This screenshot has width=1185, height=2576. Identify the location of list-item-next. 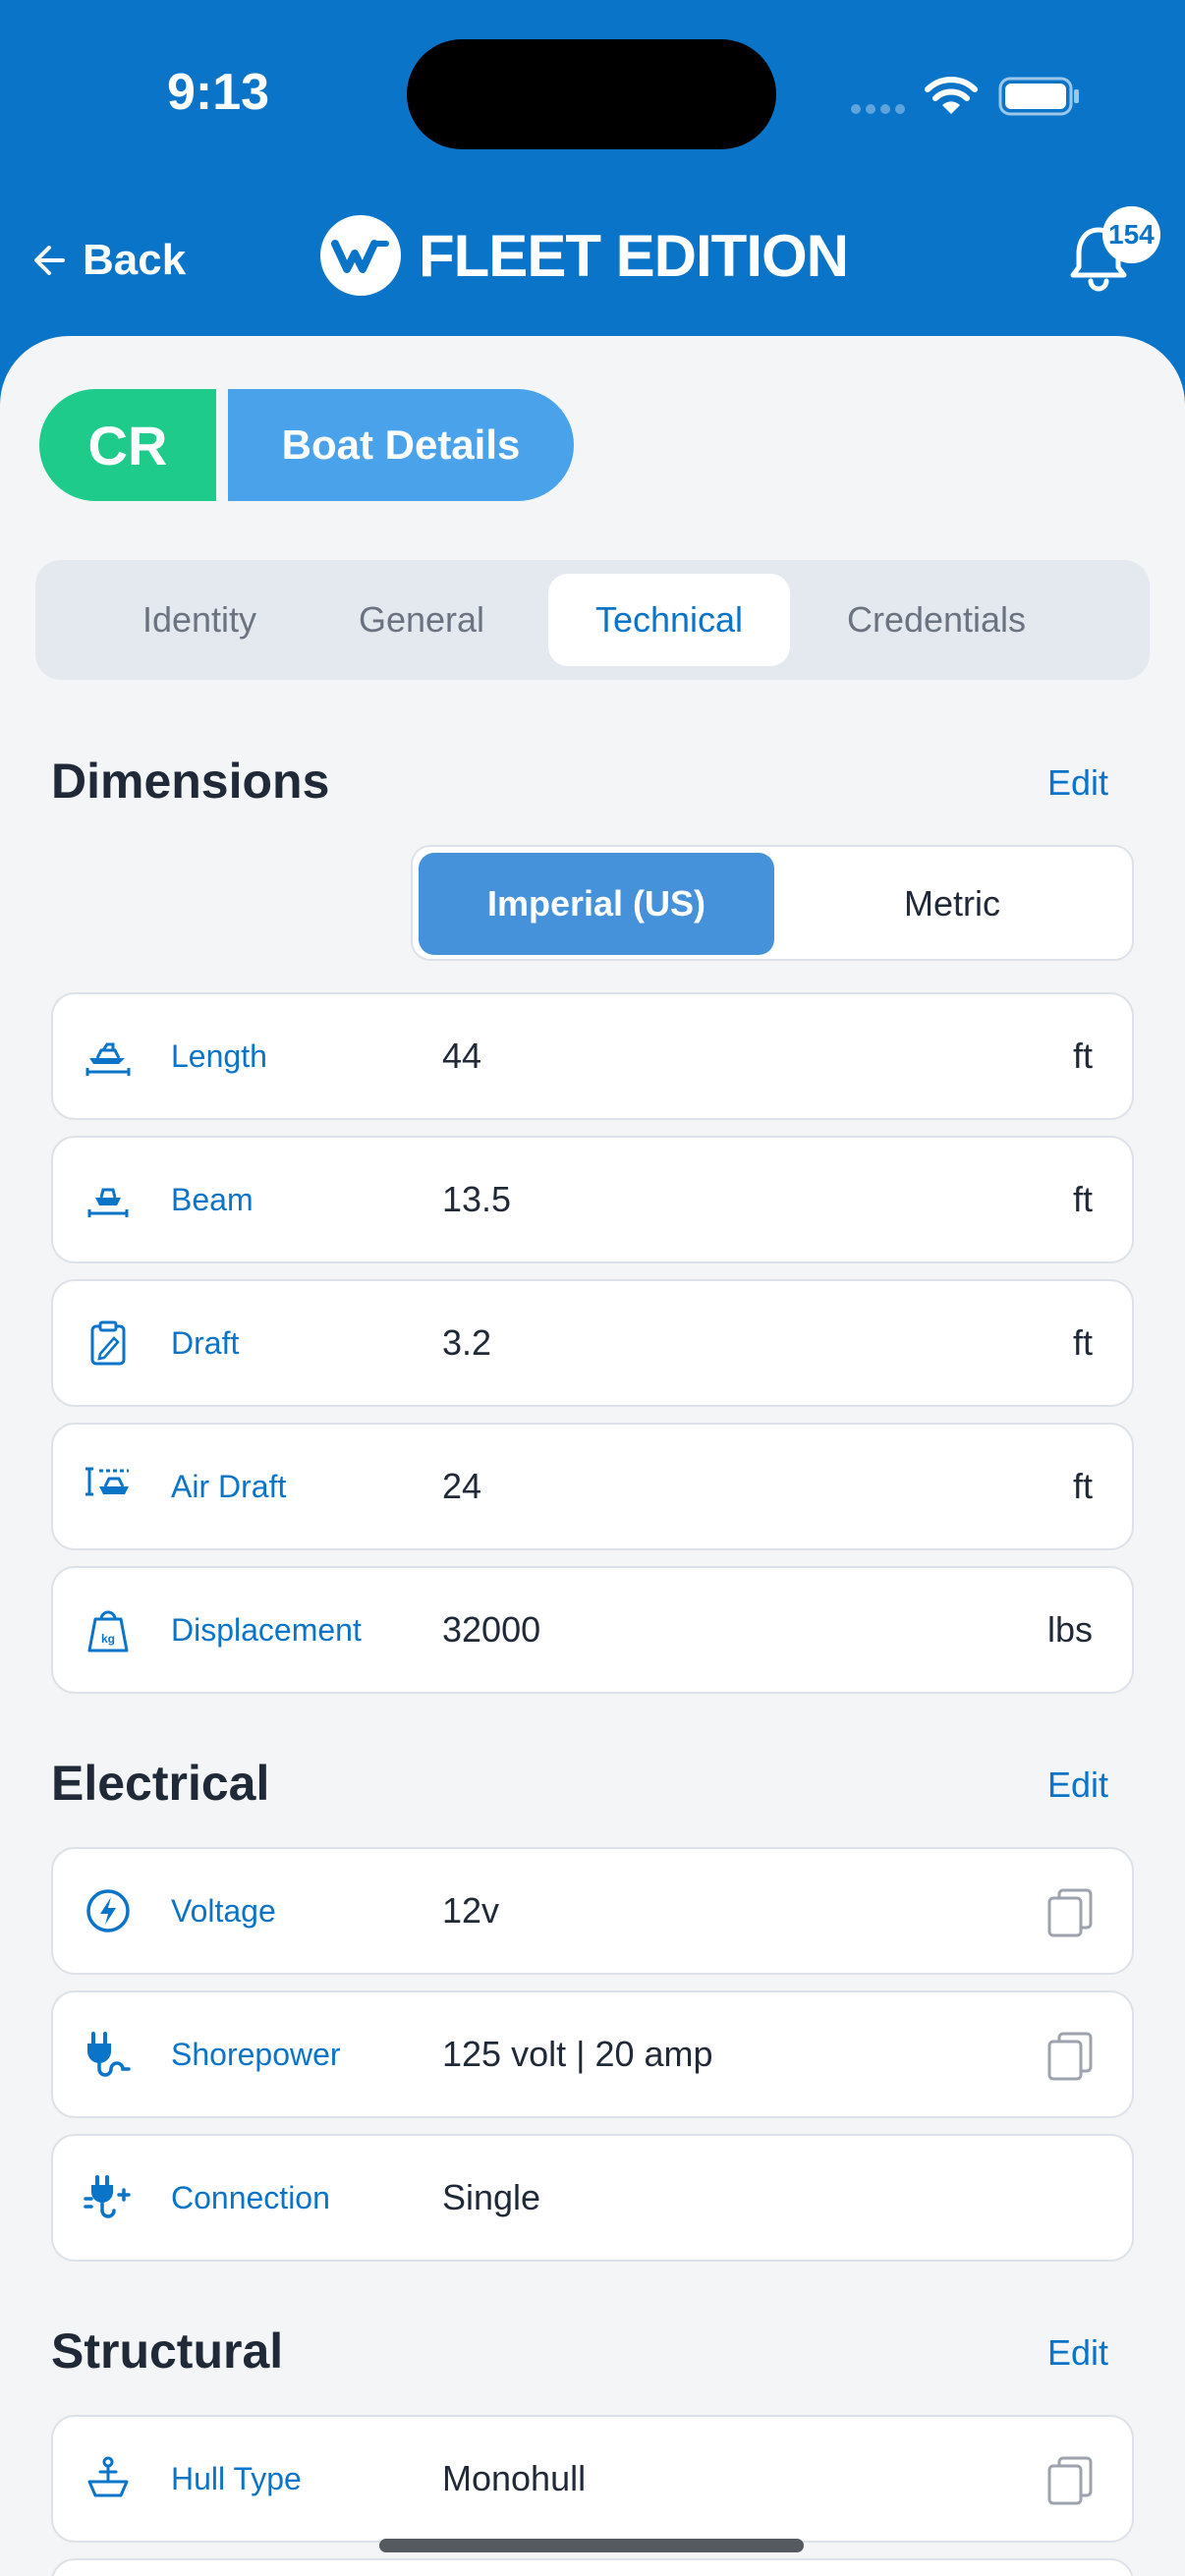
(592, 2567).